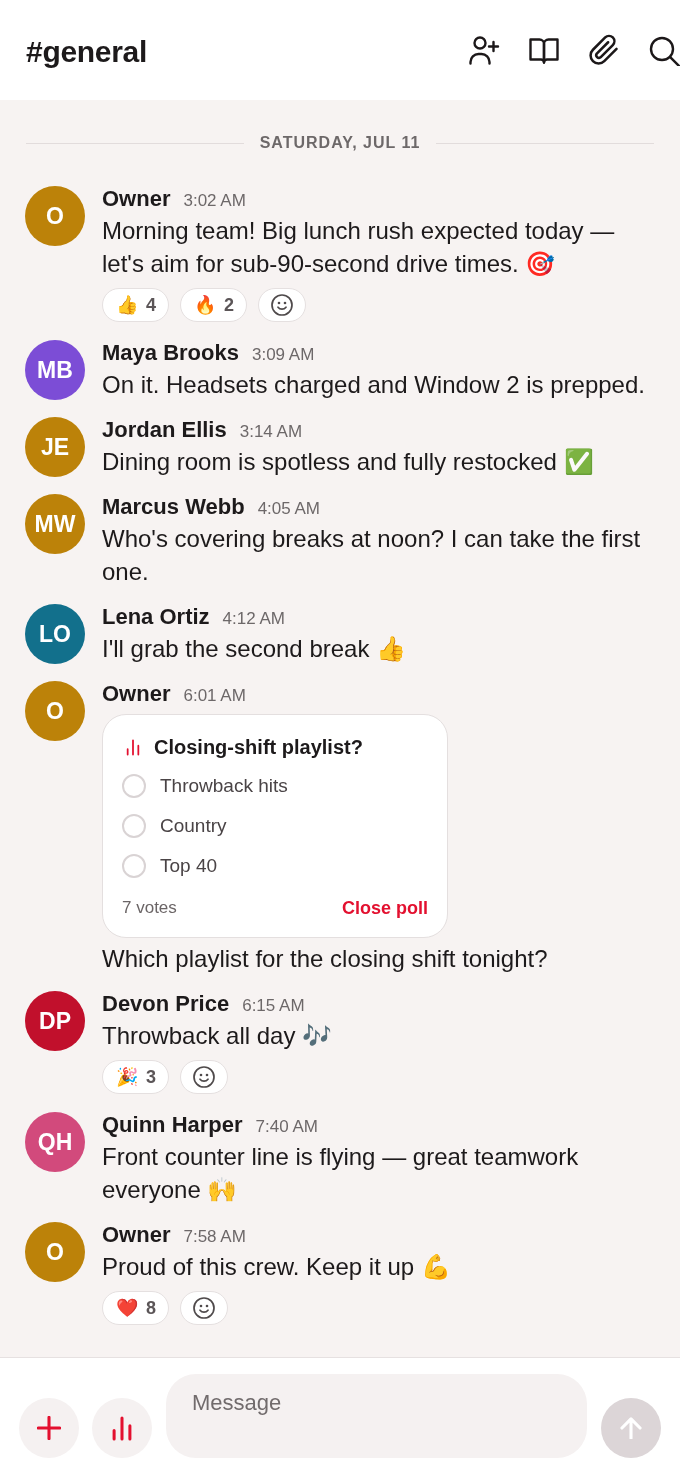 This screenshot has height=1474, width=680. What do you see at coordinates (288, 509) in the screenshot?
I see `message-time: 4:05 AM` at bounding box center [288, 509].